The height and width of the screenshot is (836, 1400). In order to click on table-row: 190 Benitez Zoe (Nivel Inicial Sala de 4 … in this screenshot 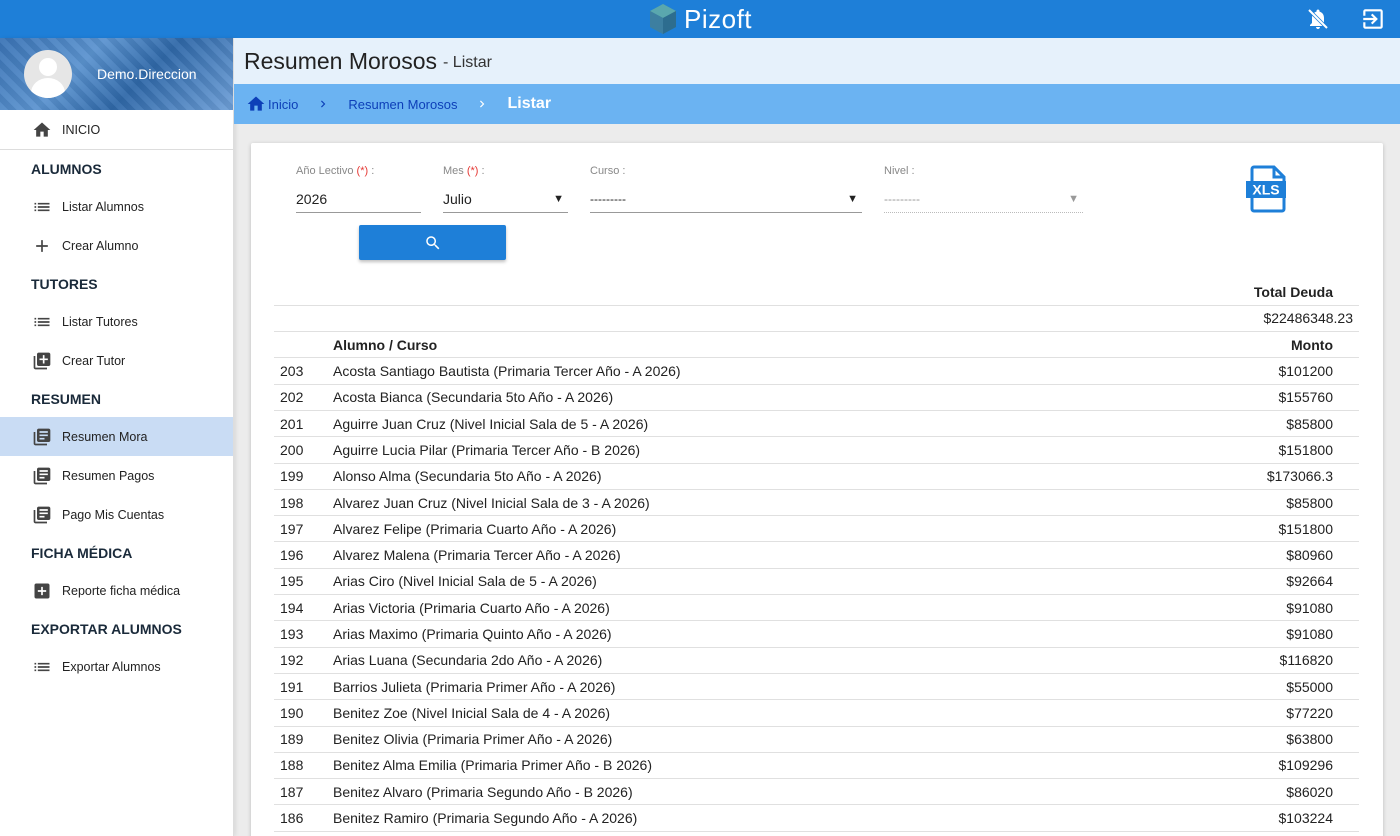, I will do `click(816, 713)`.